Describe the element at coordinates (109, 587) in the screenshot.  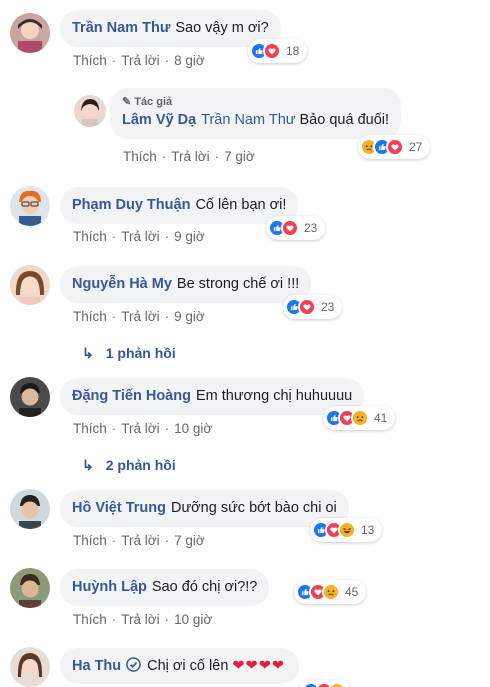
I see `commenter-name: Huỳnh Lập` at that location.